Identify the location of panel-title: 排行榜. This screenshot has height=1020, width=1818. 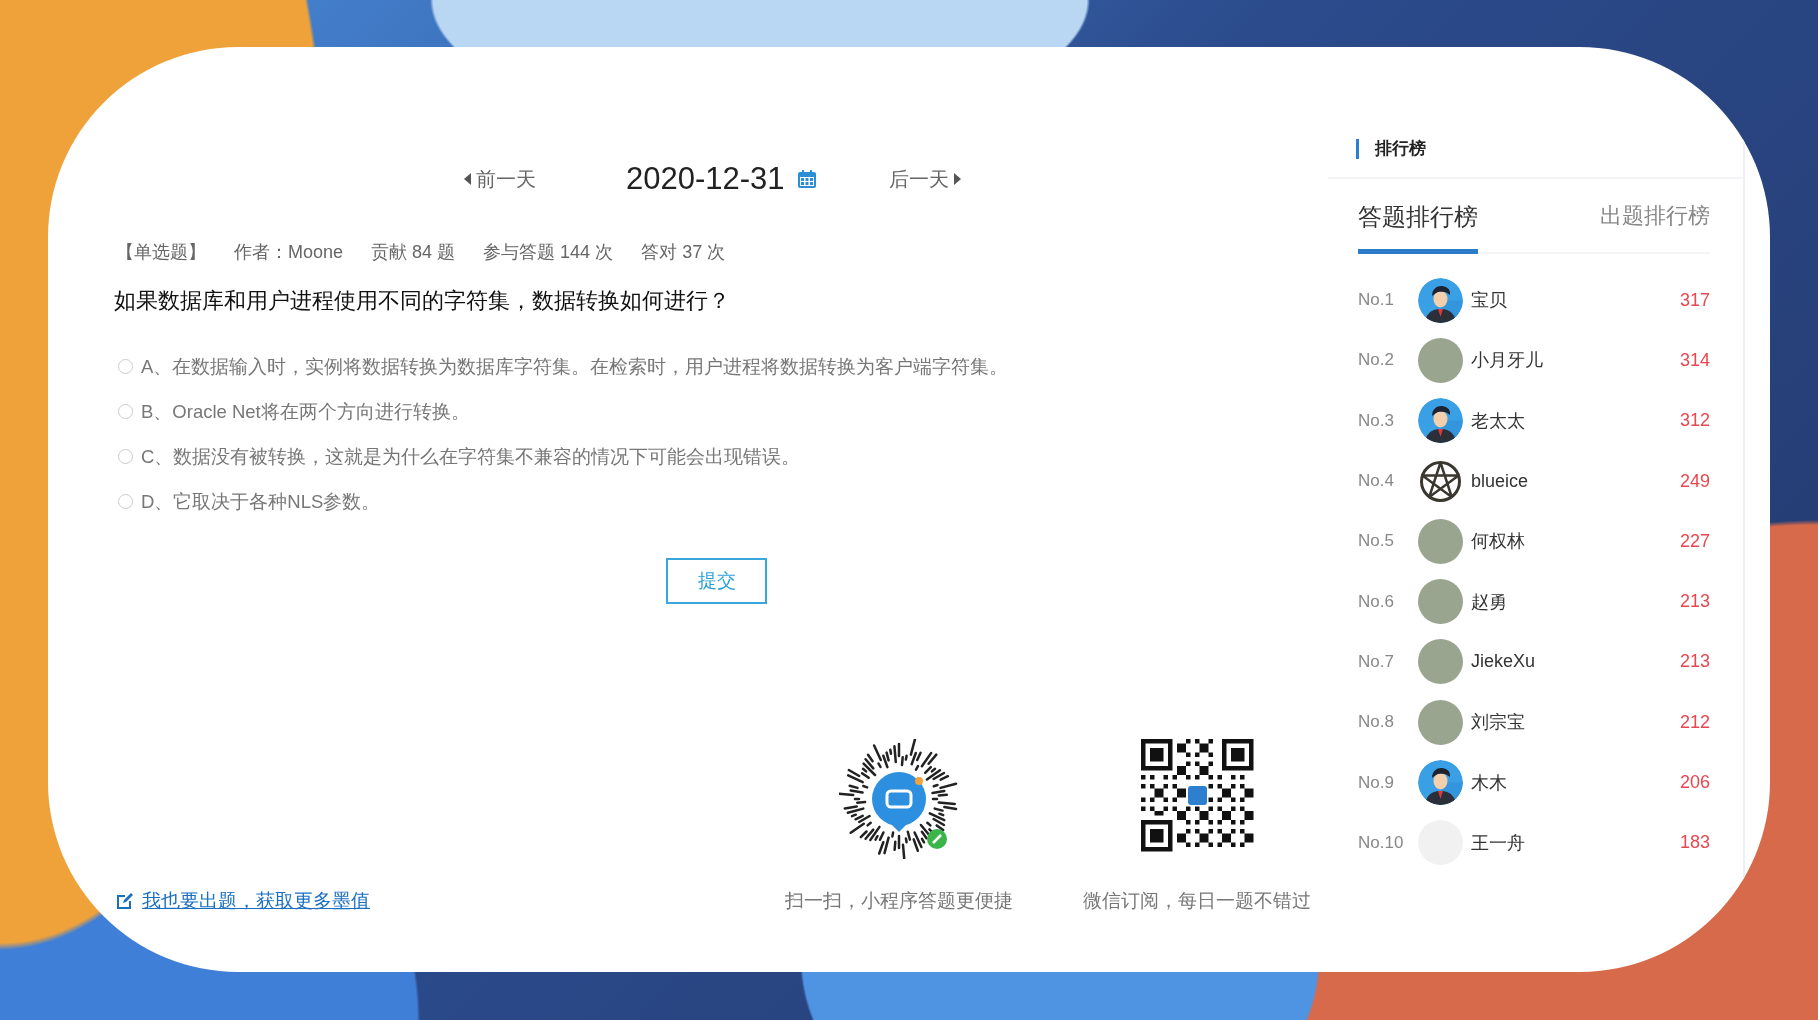
(1549, 149).